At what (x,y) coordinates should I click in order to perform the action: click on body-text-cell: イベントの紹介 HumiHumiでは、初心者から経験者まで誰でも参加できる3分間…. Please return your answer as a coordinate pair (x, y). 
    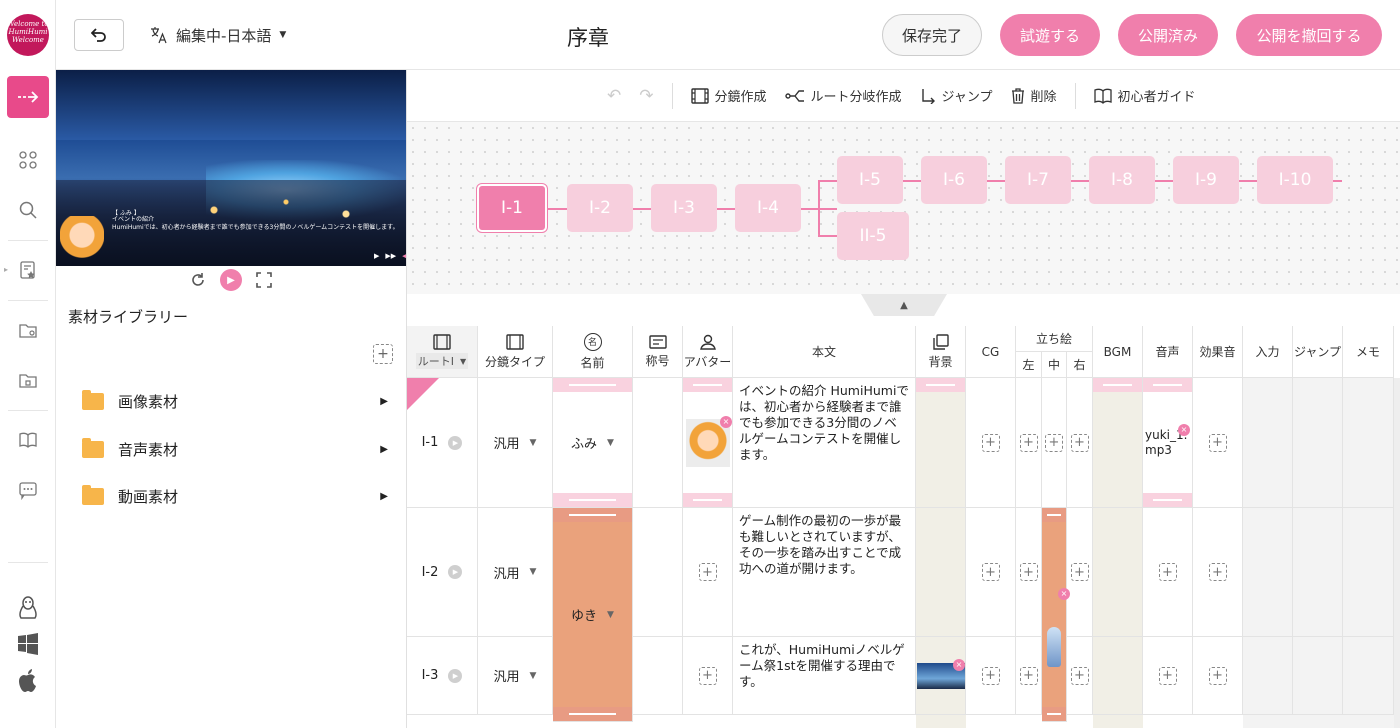
    Looking at the image, I should click on (824, 443).